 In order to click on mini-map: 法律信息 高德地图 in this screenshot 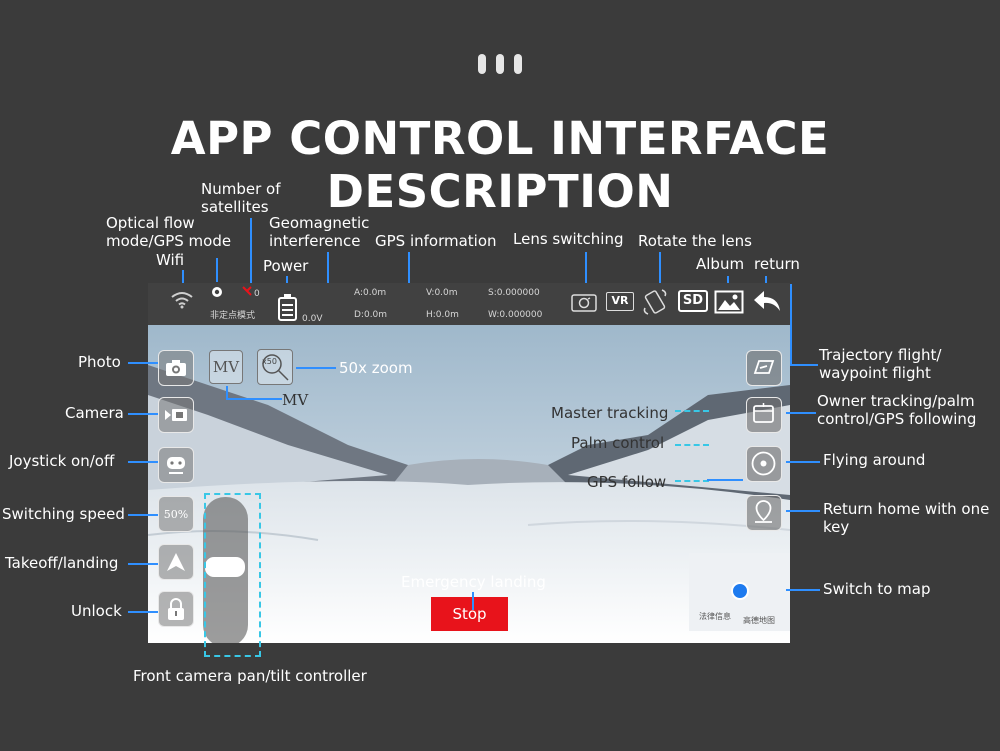, I will do `click(739, 592)`.